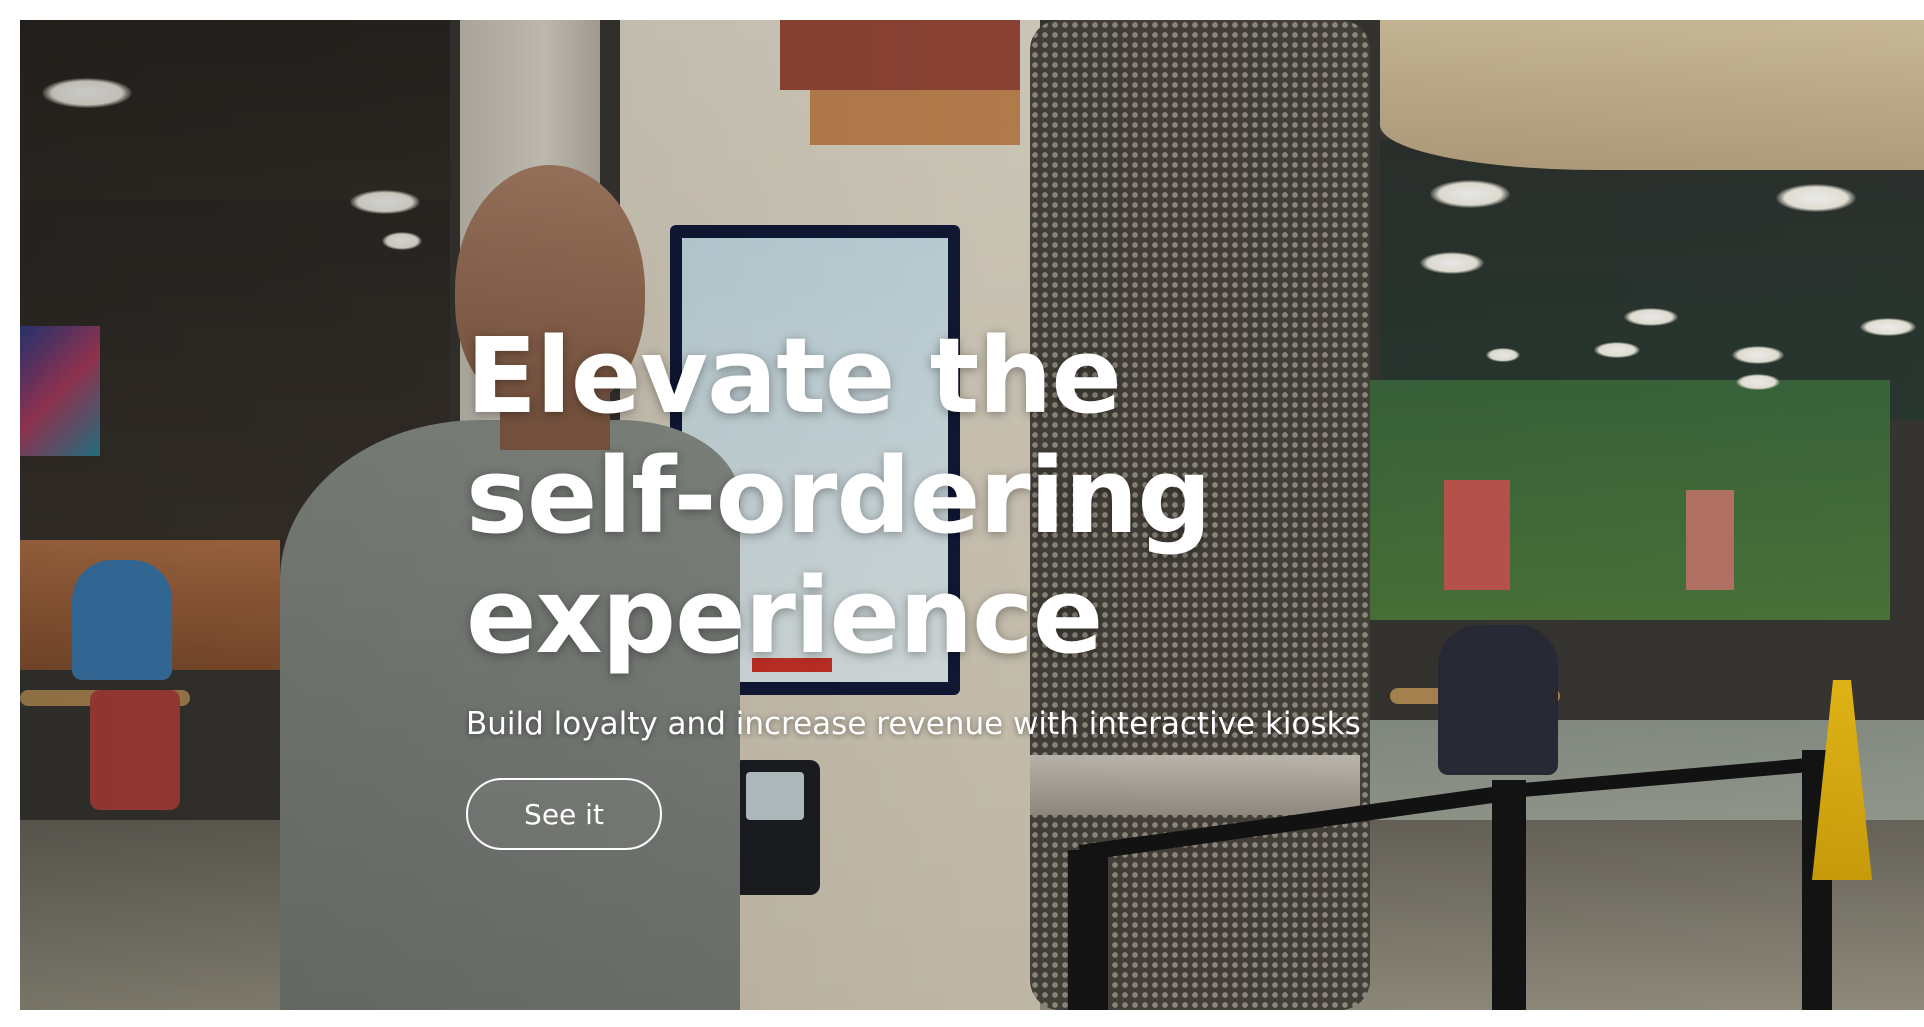 The height and width of the screenshot is (1027, 1924). I want to click on see-it-button: See it, so click(564, 814).